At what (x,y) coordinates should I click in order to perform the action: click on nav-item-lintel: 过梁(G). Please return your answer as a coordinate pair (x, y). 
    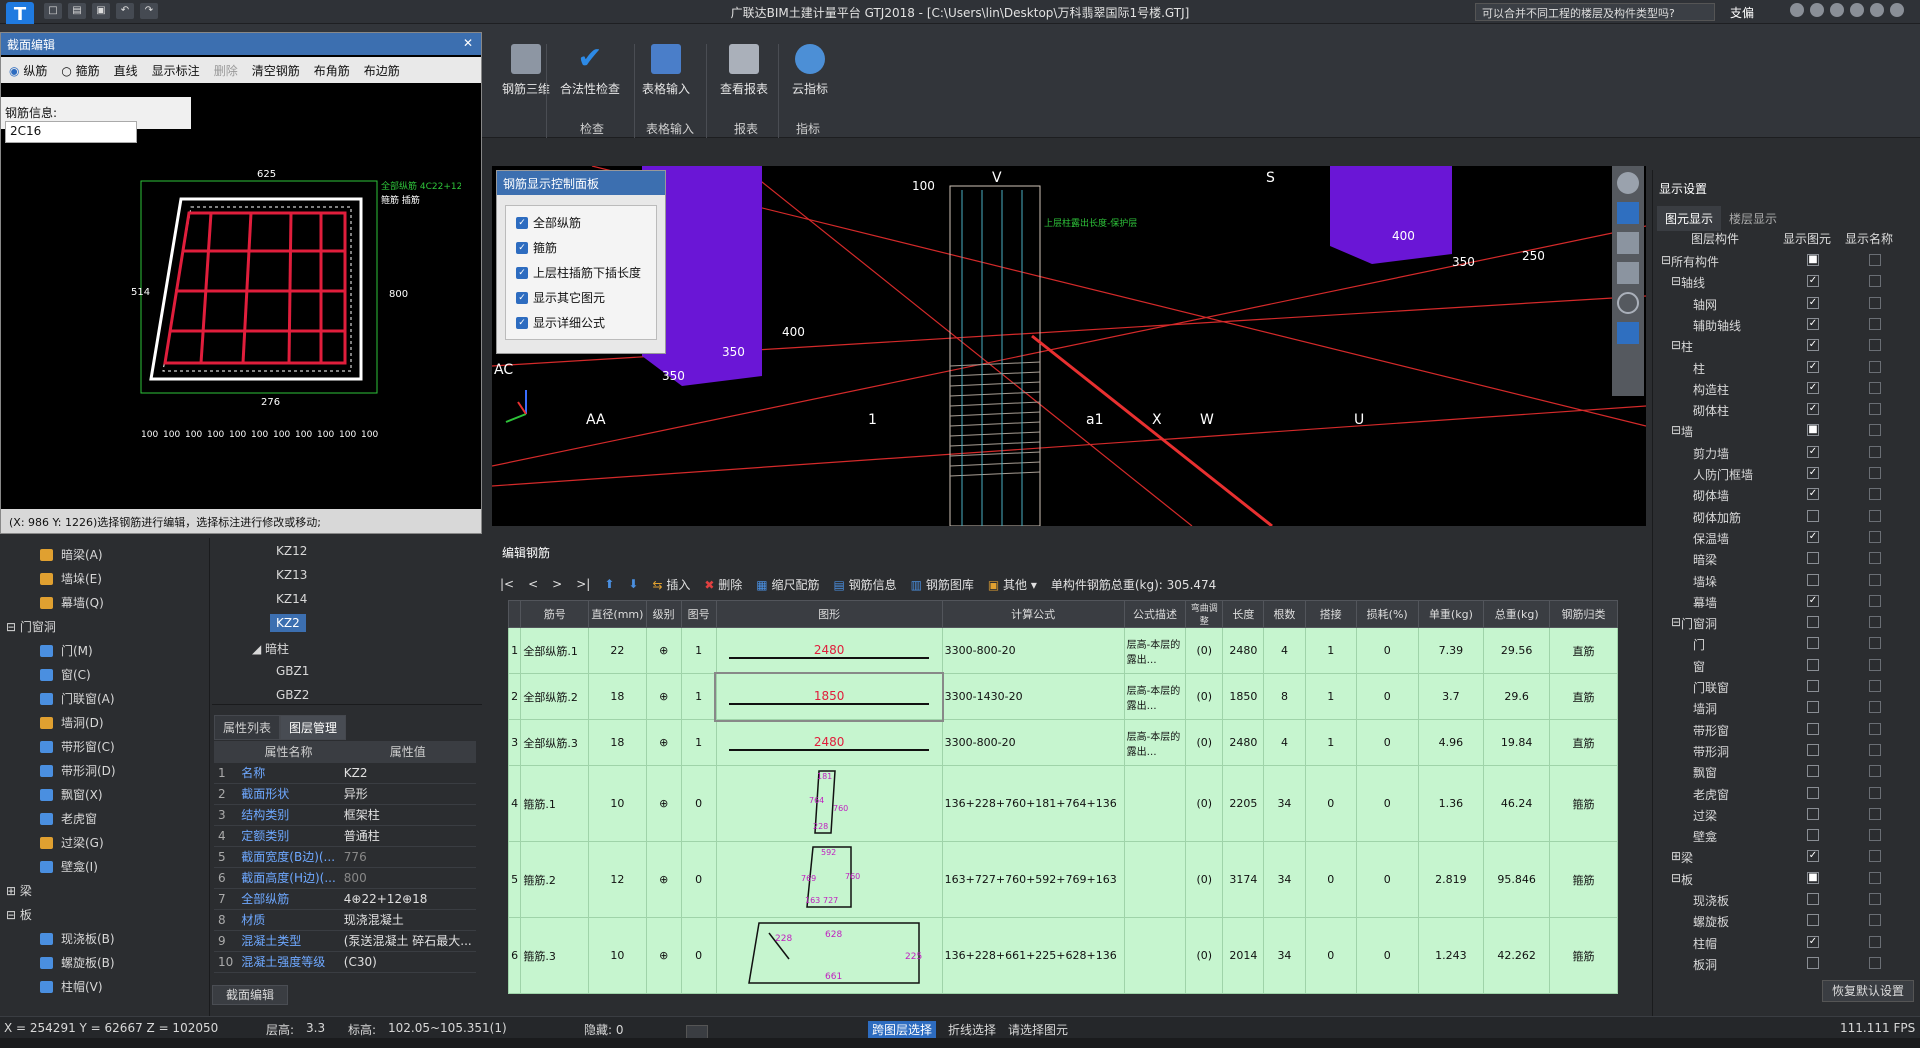
    Looking at the image, I should click on (72, 842).